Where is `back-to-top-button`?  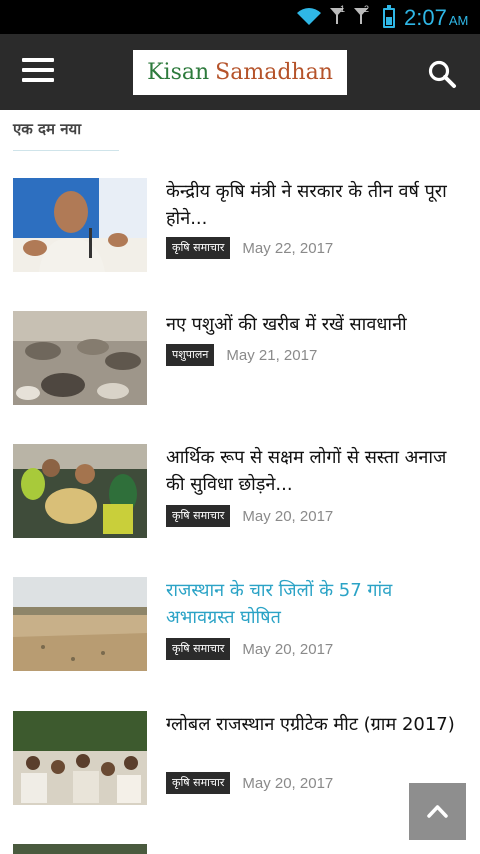
back-to-top-button is located at coordinates (437, 811).